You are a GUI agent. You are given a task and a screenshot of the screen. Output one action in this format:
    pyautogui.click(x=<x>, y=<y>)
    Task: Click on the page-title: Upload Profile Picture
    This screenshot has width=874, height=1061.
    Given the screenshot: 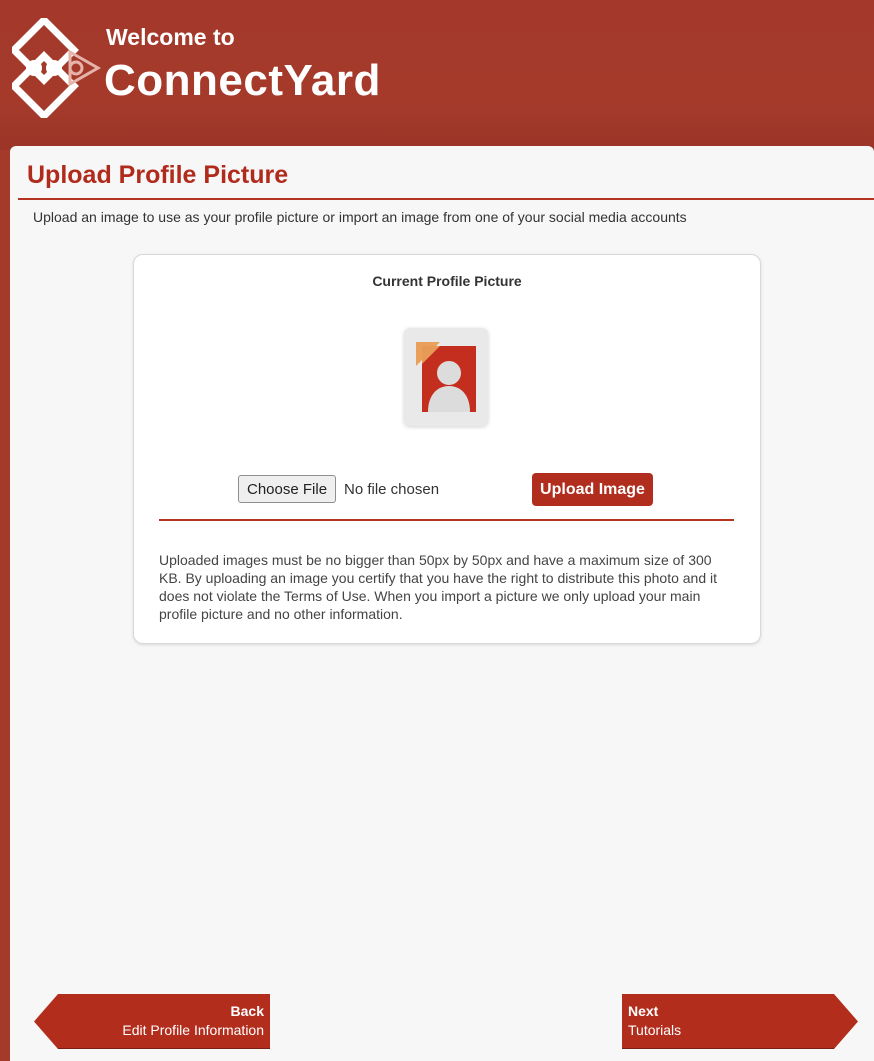 What is the action you would take?
    pyautogui.click(x=158, y=175)
    